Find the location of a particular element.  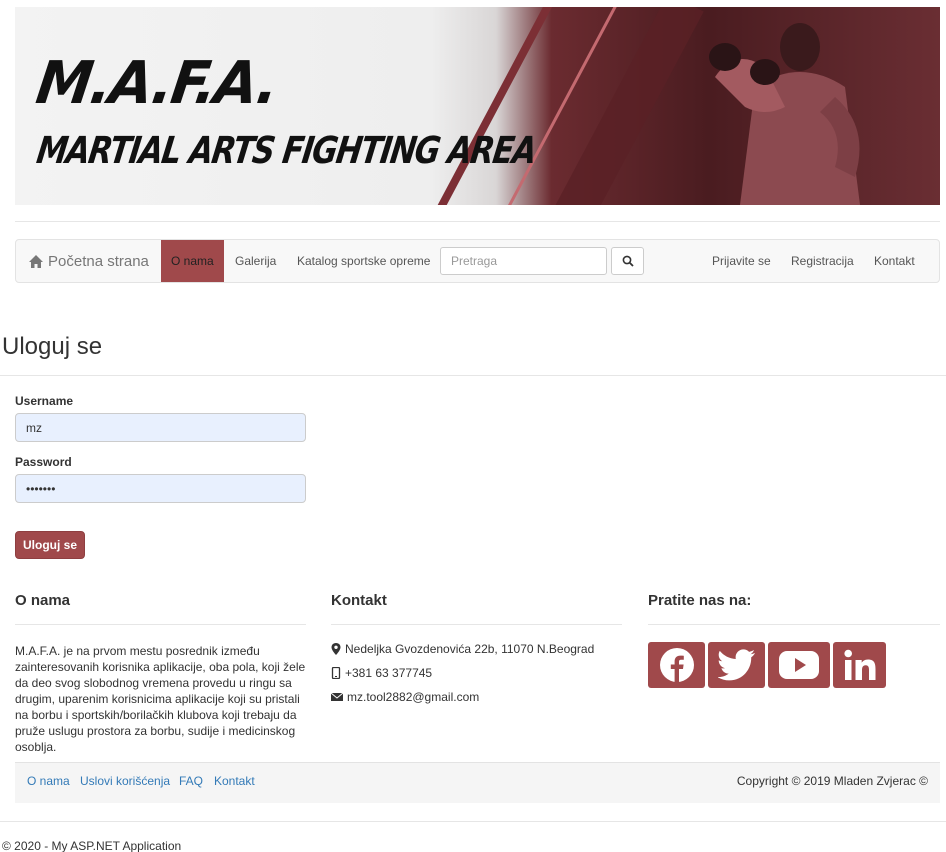

email-text: mz.tool2882@gmail.com is located at coordinates (413, 697).